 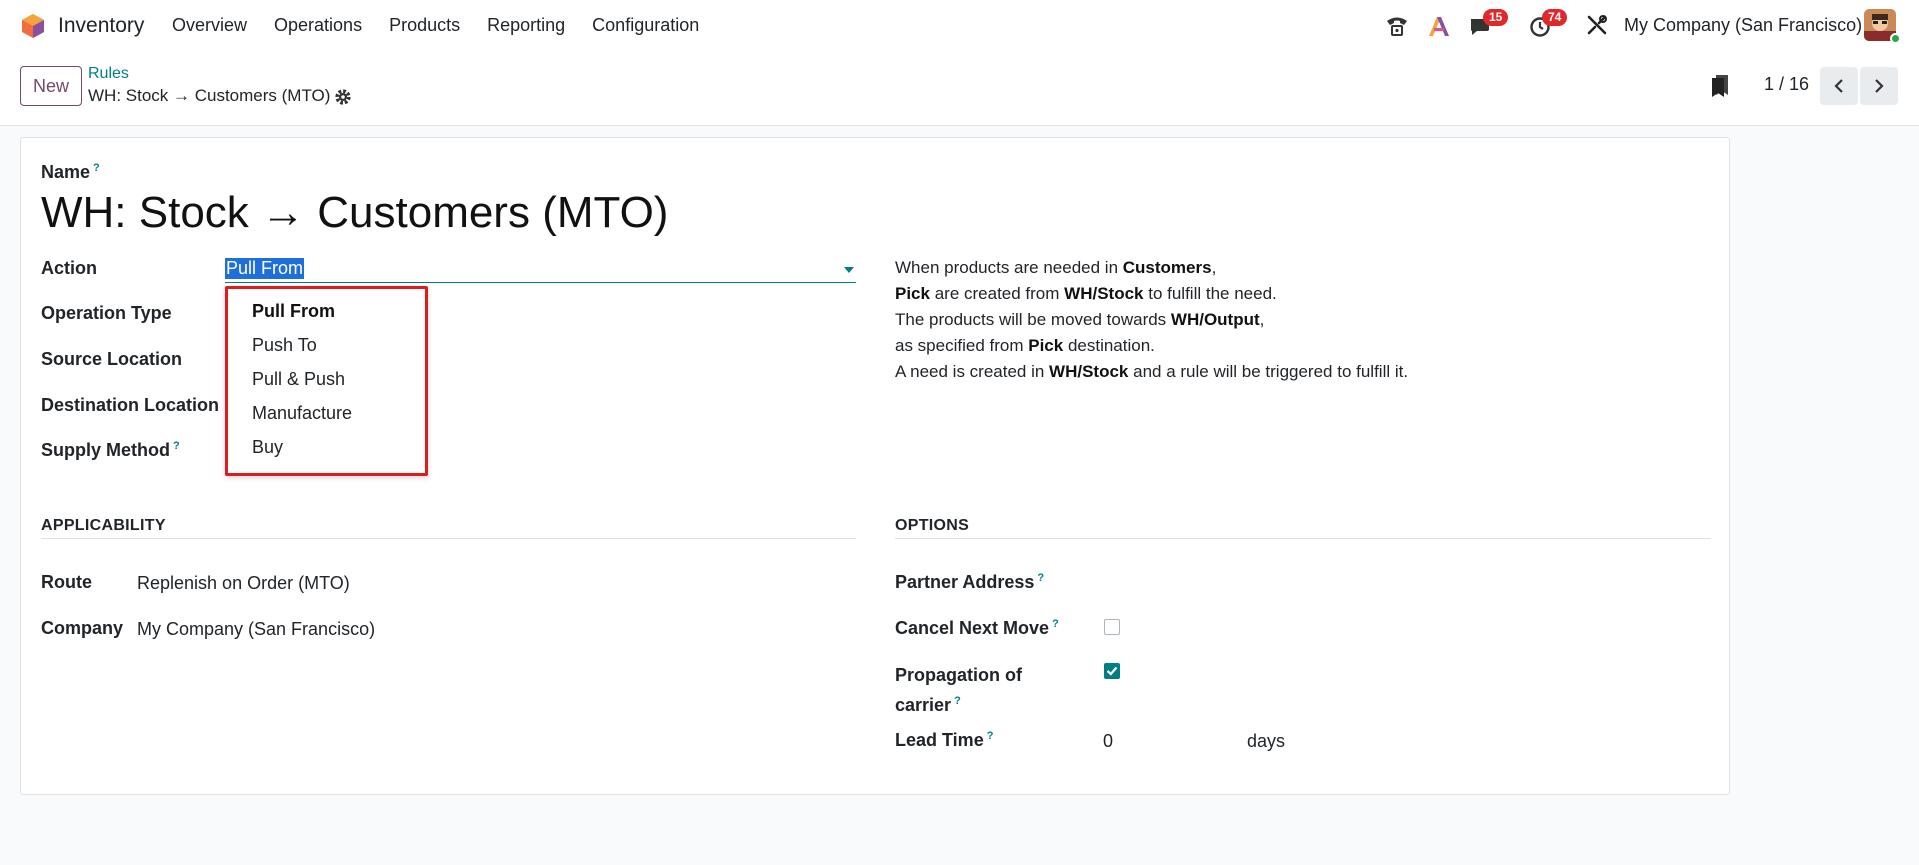 What do you see at coordinates (1108, 741) in the screenshot?
I see `lead-time-input: 0` at bounding box center [1108, 741].